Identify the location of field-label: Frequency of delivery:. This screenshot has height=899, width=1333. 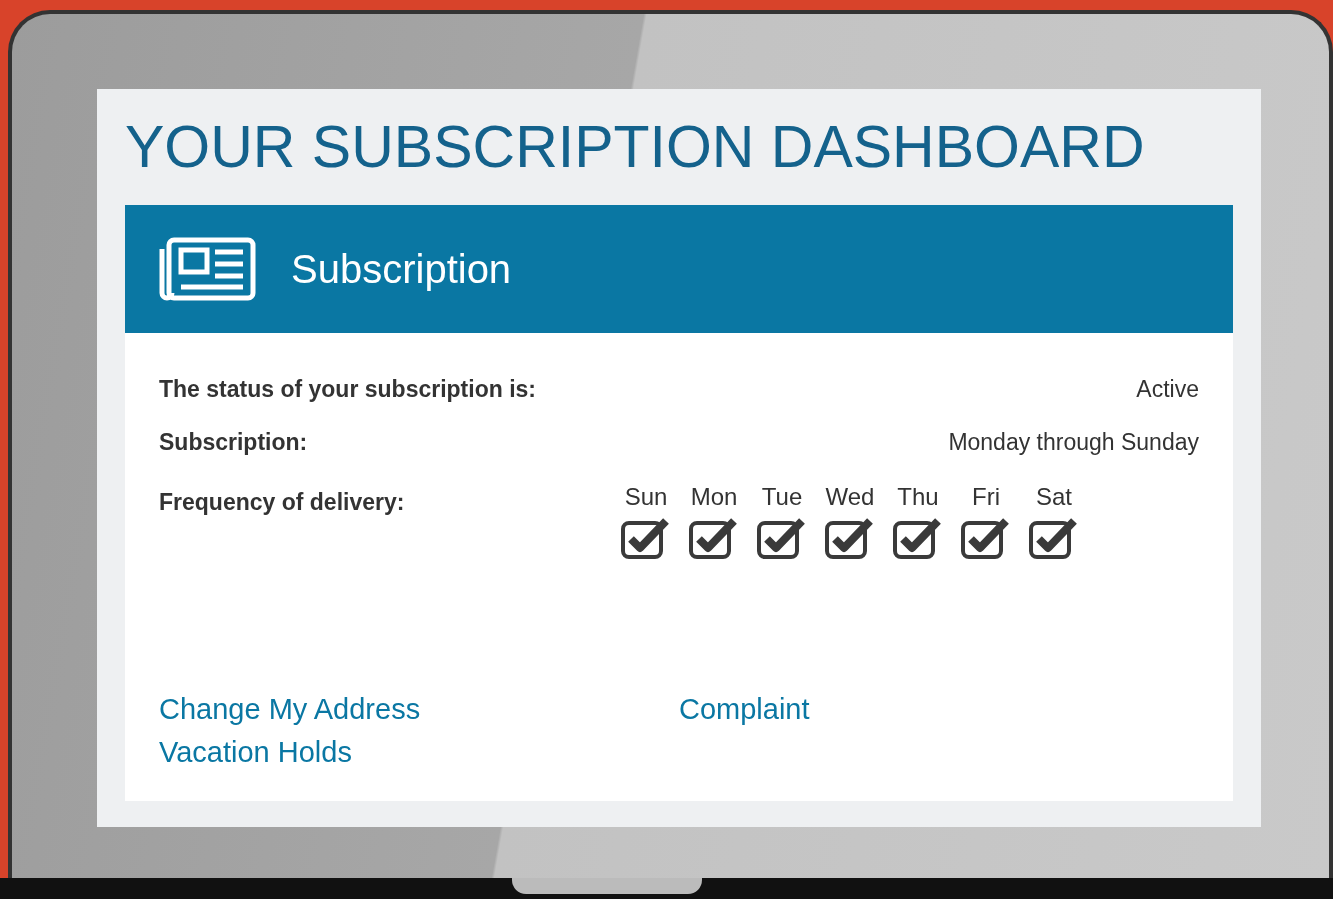
(282, 502).